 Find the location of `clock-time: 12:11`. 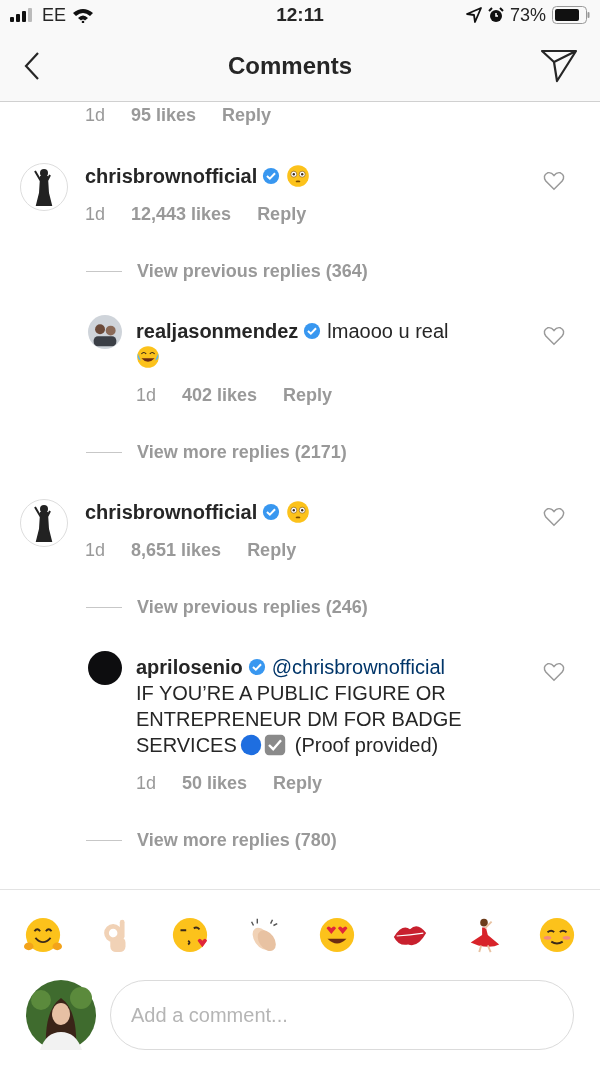

clock-time: 12:11 is located at coordinates (300, 15).